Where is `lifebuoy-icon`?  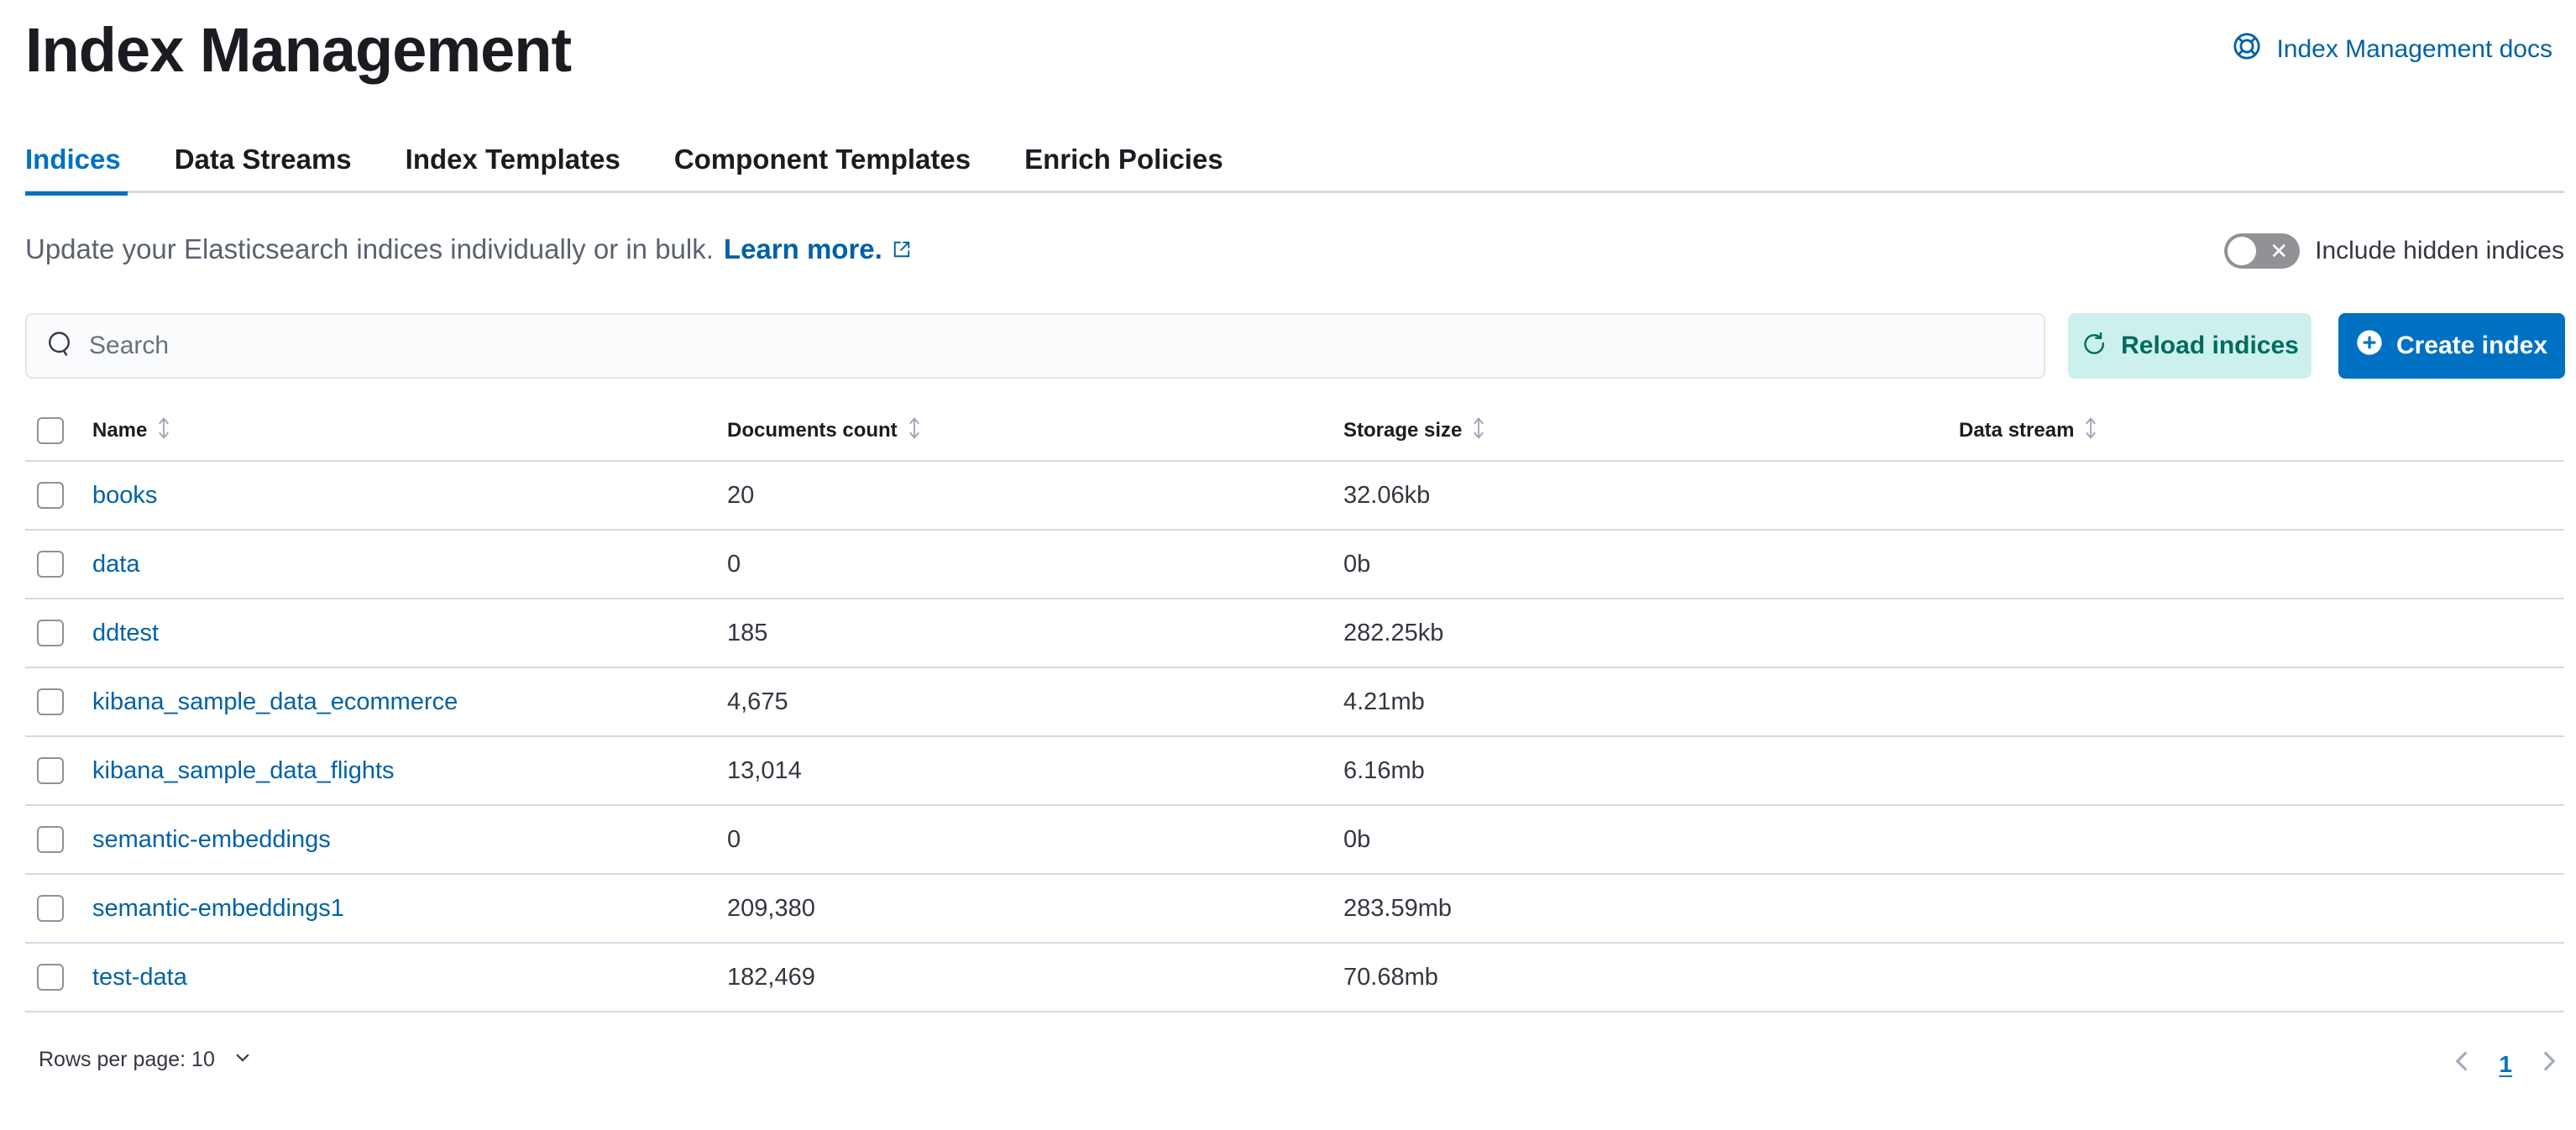 lifebuoy-icon is located at coordinates (2247, 49).